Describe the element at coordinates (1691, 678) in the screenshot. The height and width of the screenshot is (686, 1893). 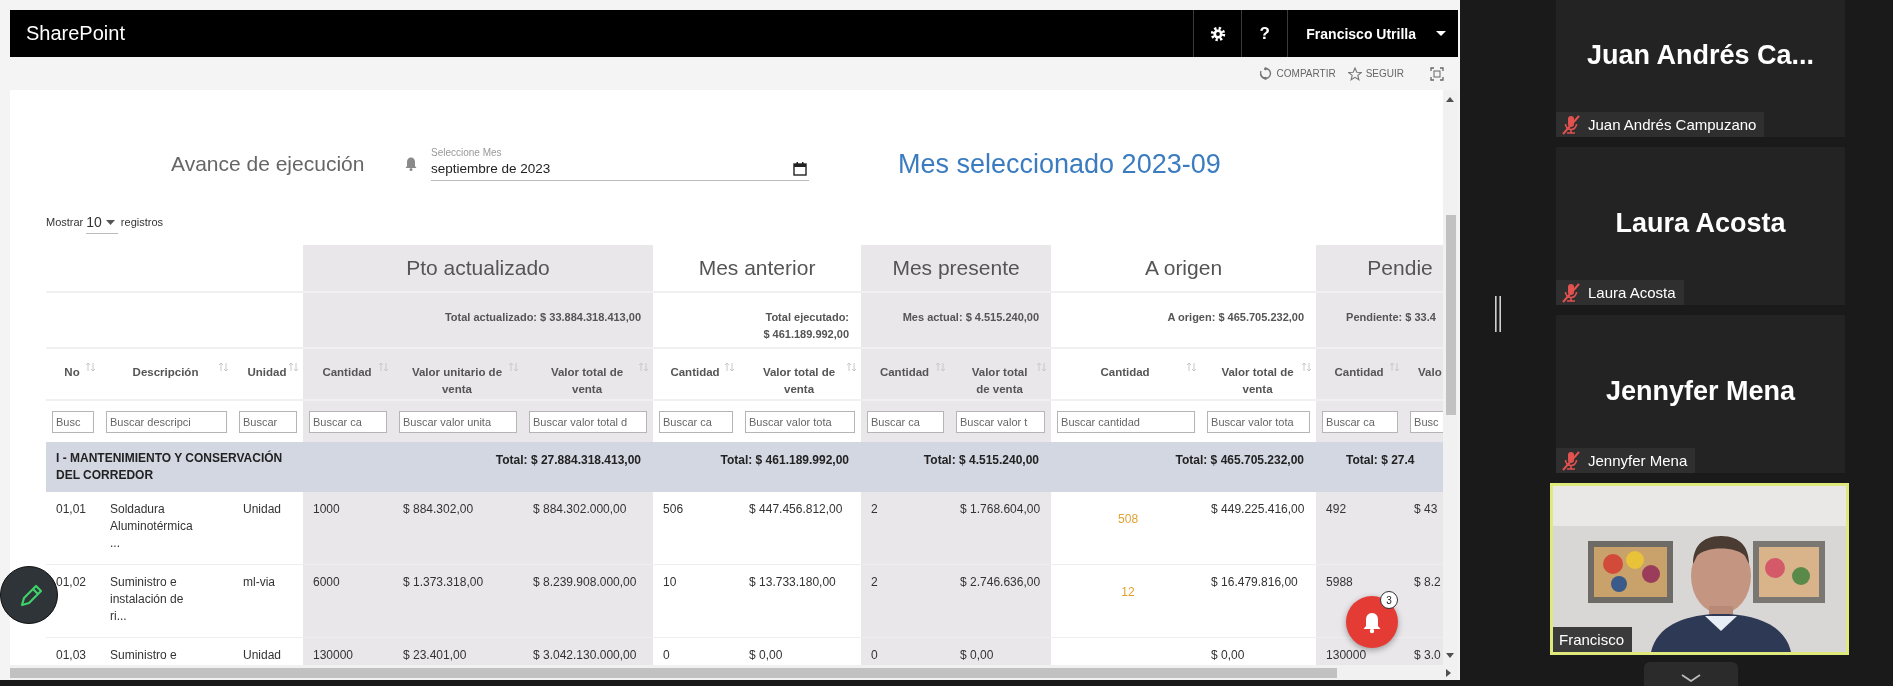
I see `chevron-down-icon` at that location.